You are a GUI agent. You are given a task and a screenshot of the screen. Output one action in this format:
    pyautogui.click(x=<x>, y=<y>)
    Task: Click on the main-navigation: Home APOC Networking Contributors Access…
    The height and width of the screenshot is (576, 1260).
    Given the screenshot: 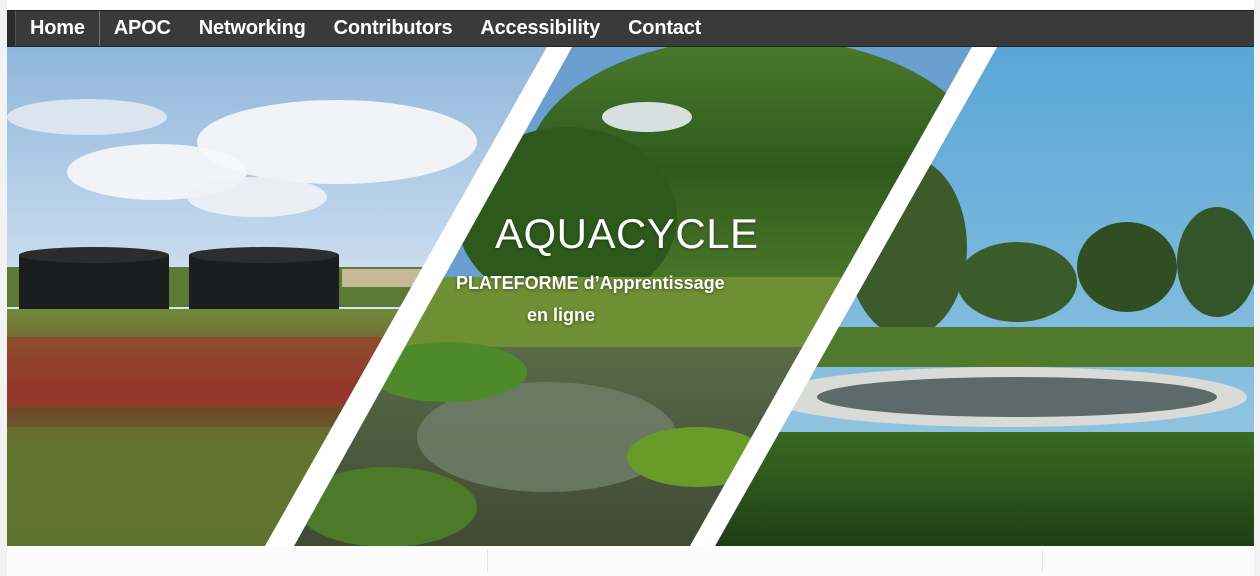 What is the action you would take?
    pyautogui.click(x=630, y=28)
    